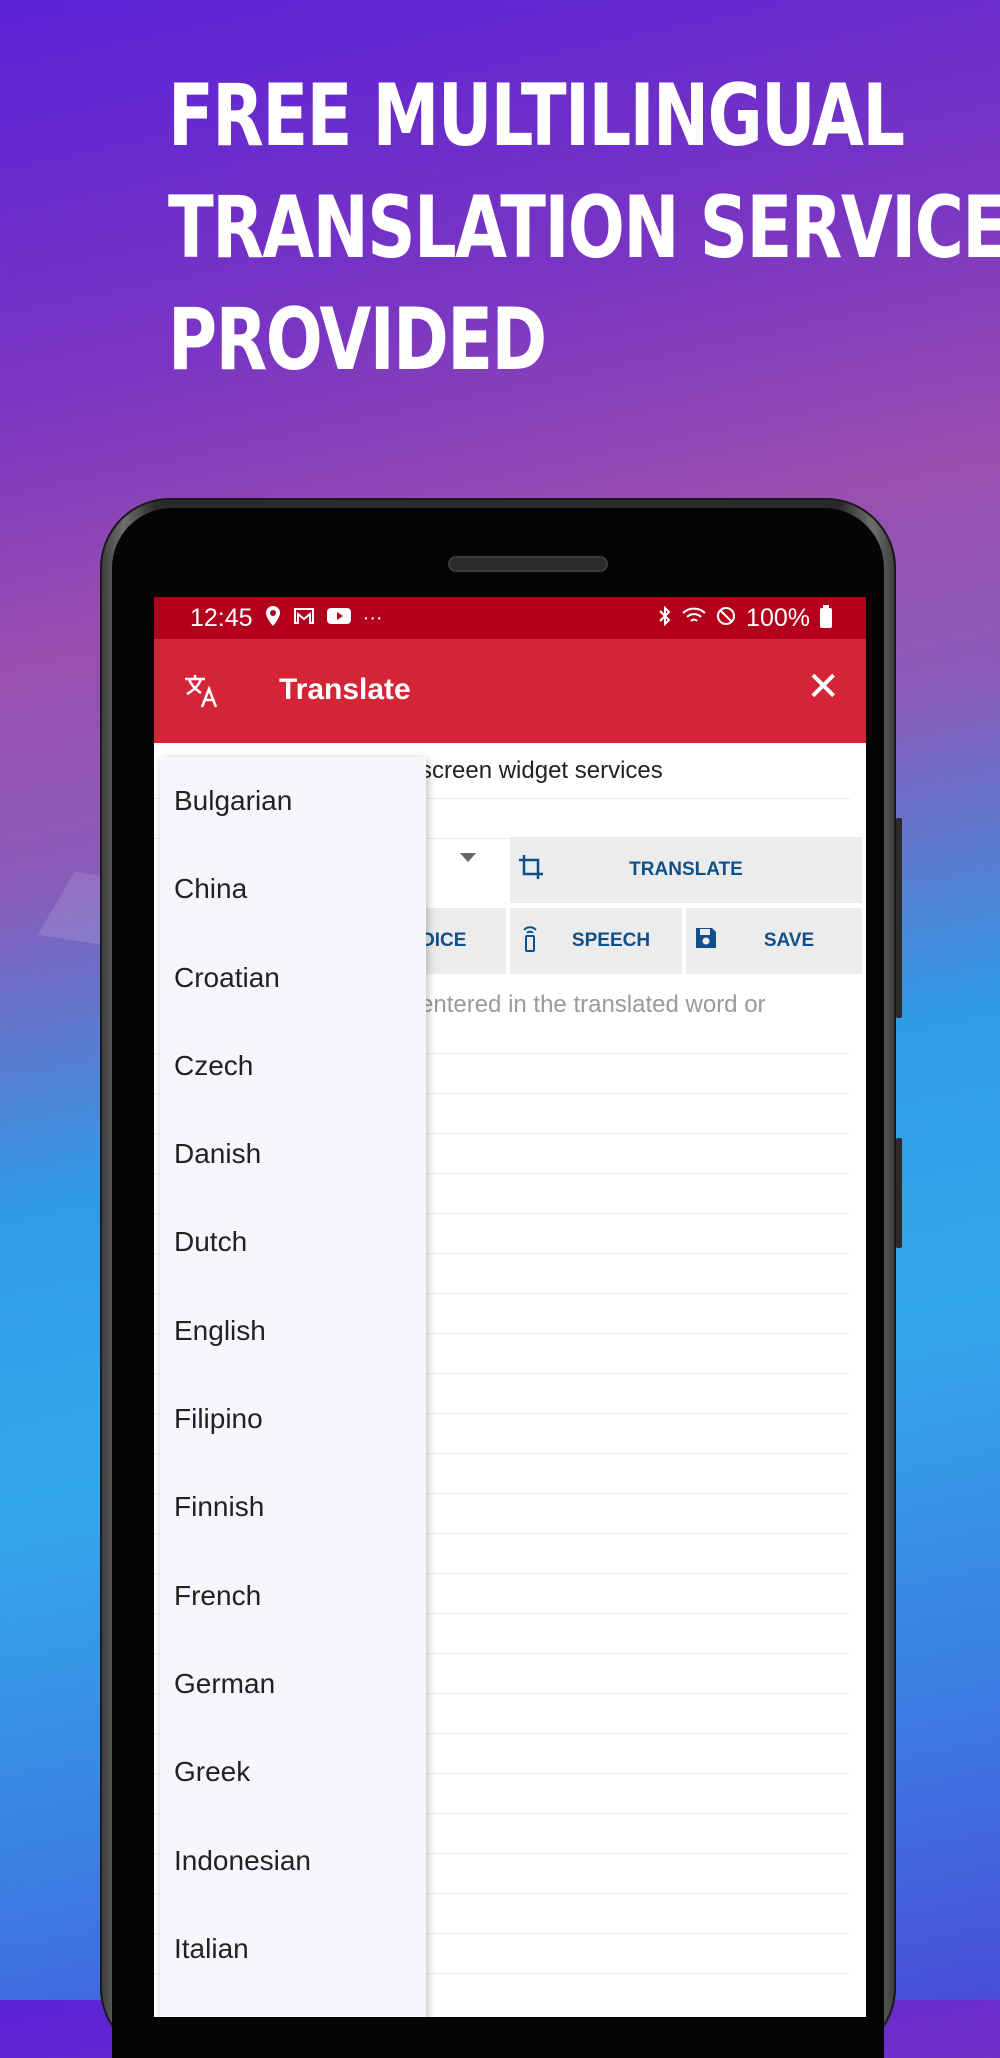  I want to click on status-bar: 12:45 ··· 100%, so click(510, 618).